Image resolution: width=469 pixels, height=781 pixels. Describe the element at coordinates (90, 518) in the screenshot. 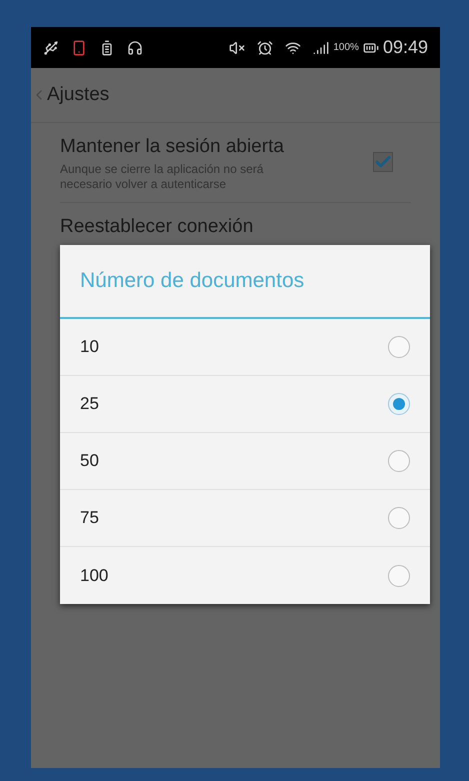

I see `option-label: 75` at that location.